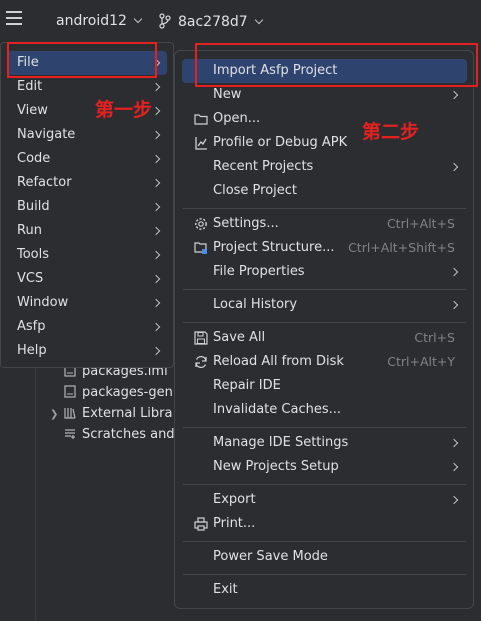  I want to click on menu-item-tools: Tools, so click(87, 255).